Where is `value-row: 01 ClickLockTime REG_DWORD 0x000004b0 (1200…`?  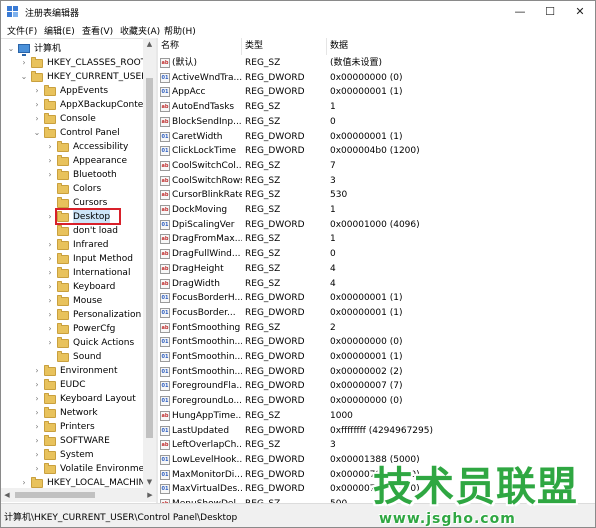 value-row: 01 ClickLockTime REG_DWORD 0x000004b0 (1200… is located at coordinates (376, 151).